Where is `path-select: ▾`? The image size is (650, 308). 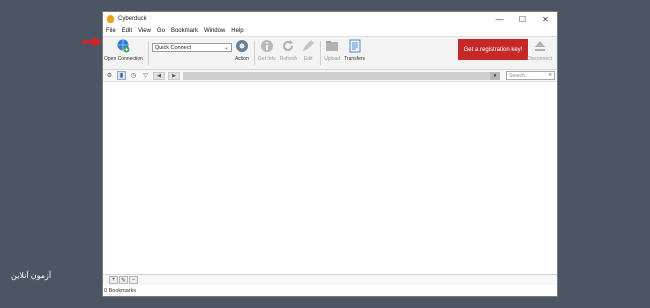 path-select: ▾ is located at coordinates (341, 75).